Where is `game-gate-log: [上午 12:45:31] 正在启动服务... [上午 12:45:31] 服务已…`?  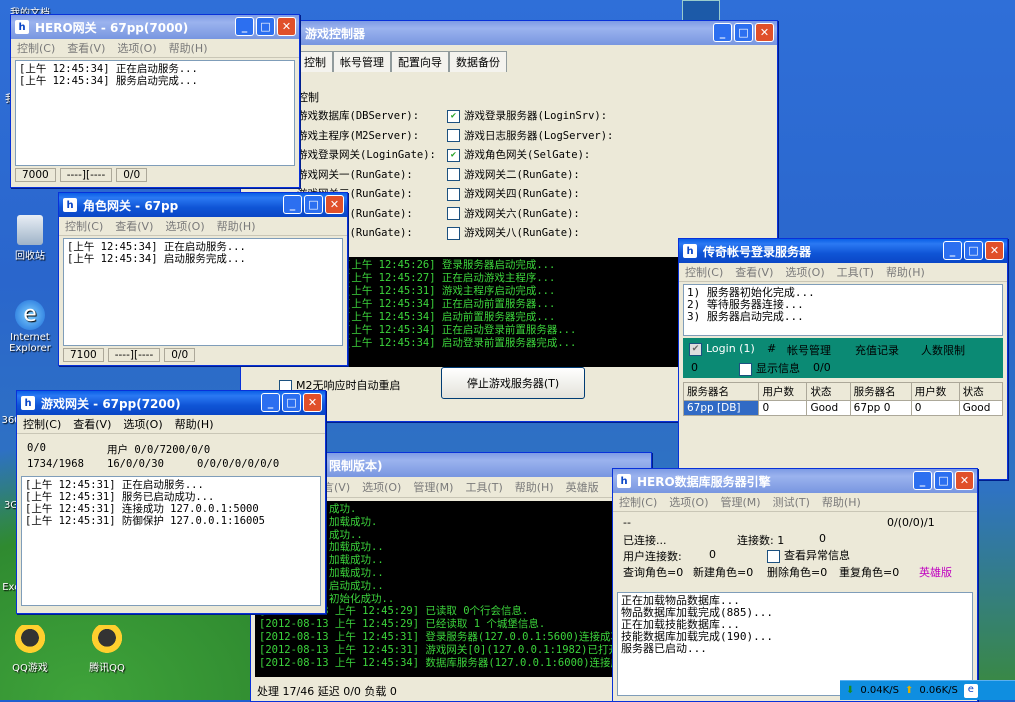
game-gate-log: [上午 12:45:31] 正在启动服务... [上午 12:45:31] 服务已… is located at coordinates (171, 541).